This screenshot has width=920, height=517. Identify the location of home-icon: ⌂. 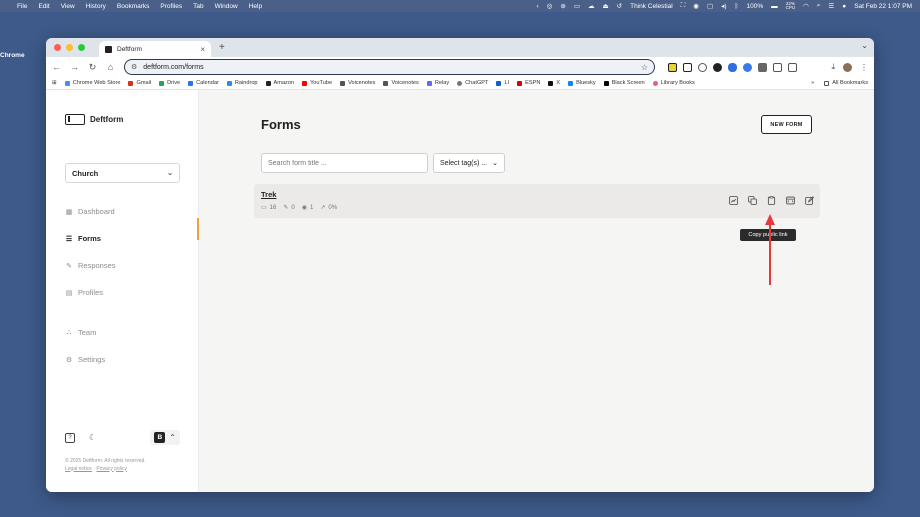
(110, 67).